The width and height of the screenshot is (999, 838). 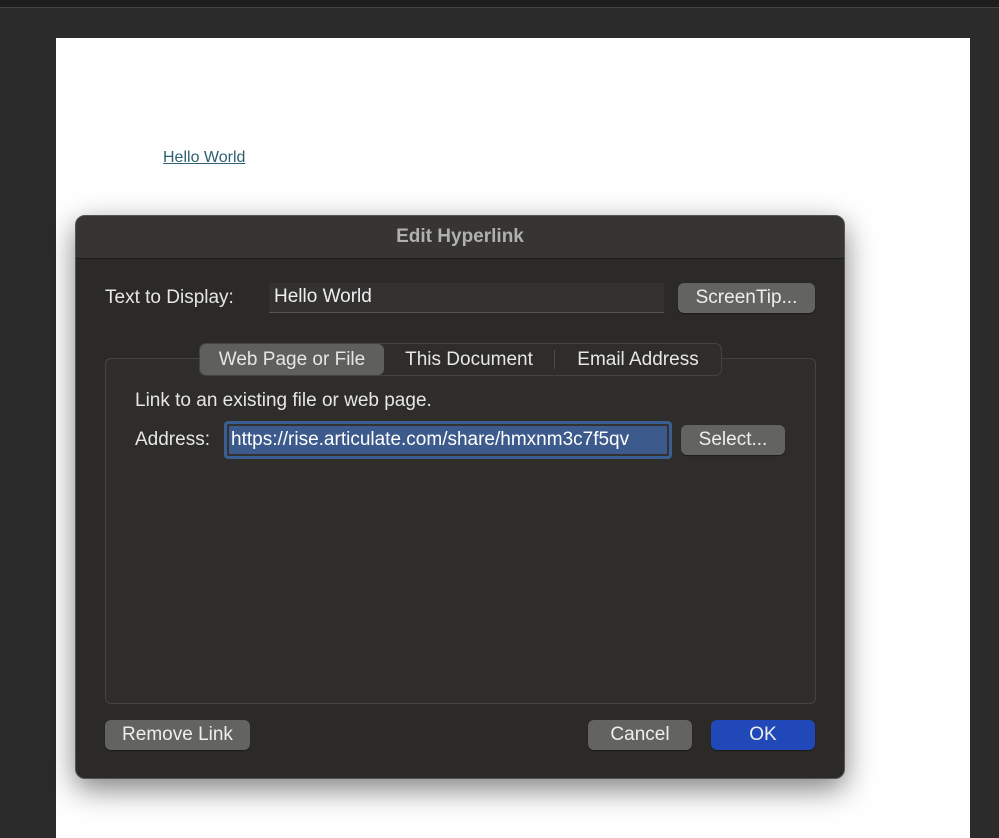 I want to click on text-to-display-label: Text to Display:, so click(x=169, y=297).